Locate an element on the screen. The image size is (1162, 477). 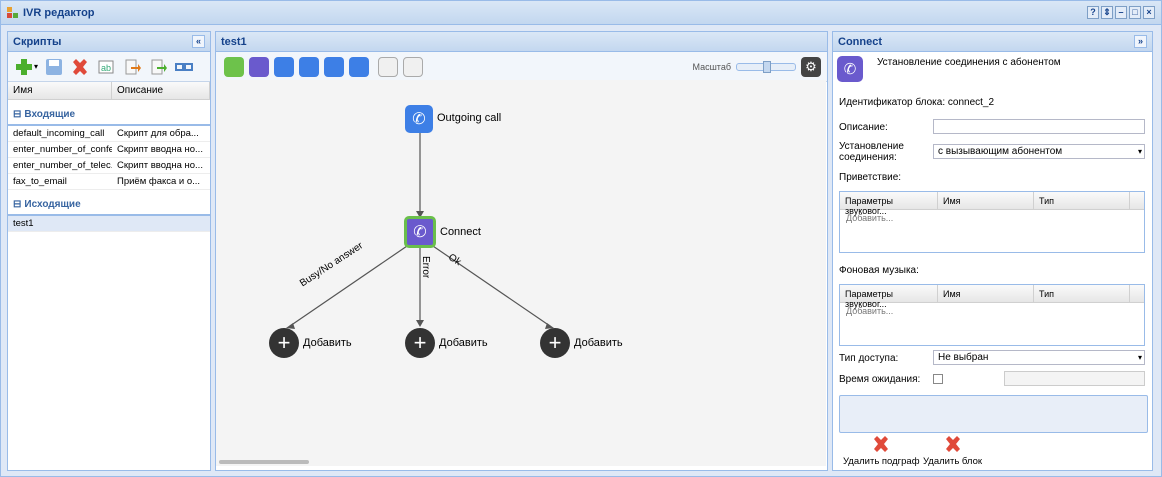
editor-title: test1 is located at coordinates (234, 41).